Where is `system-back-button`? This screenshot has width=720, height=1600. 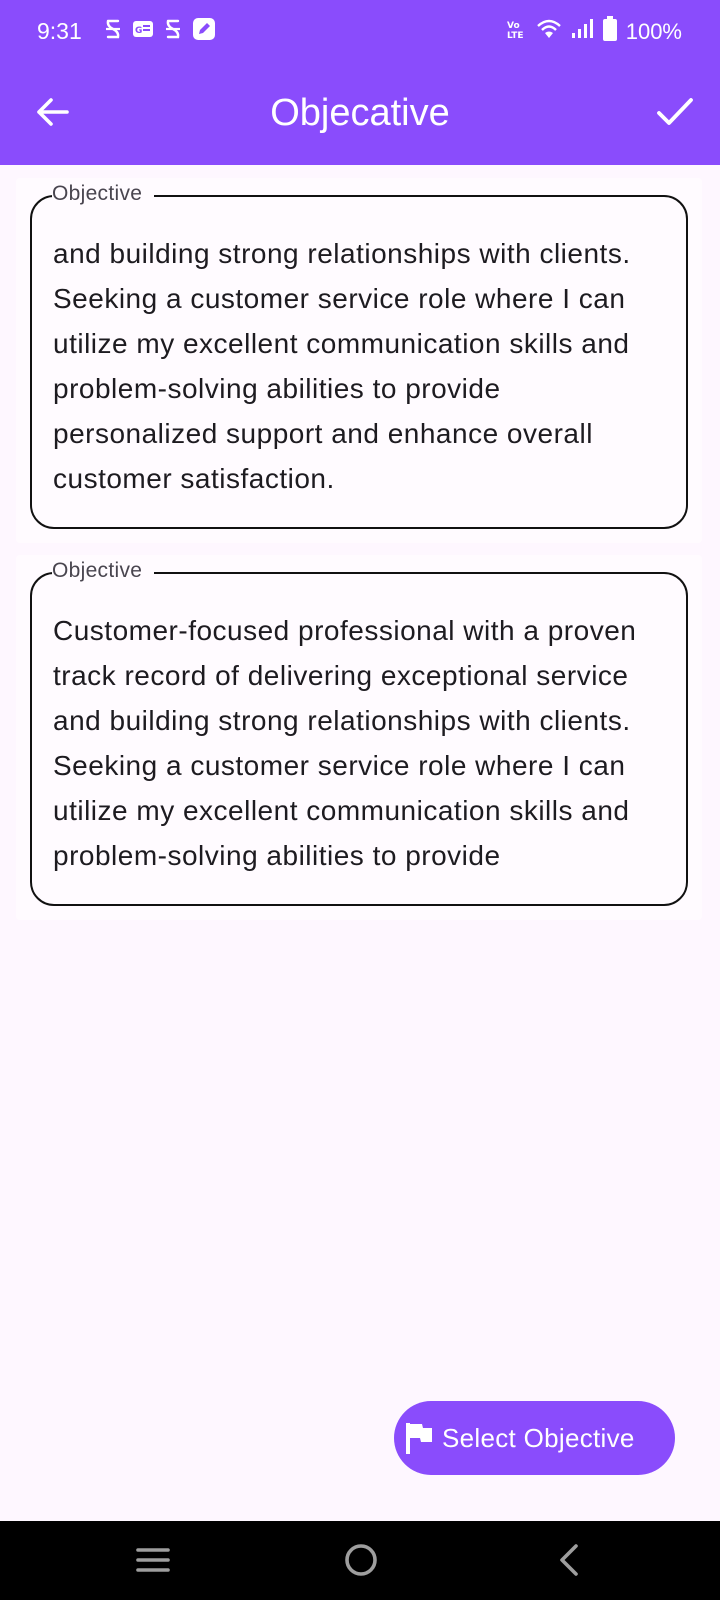 system-back-button is located at coordinates (569, 1562).